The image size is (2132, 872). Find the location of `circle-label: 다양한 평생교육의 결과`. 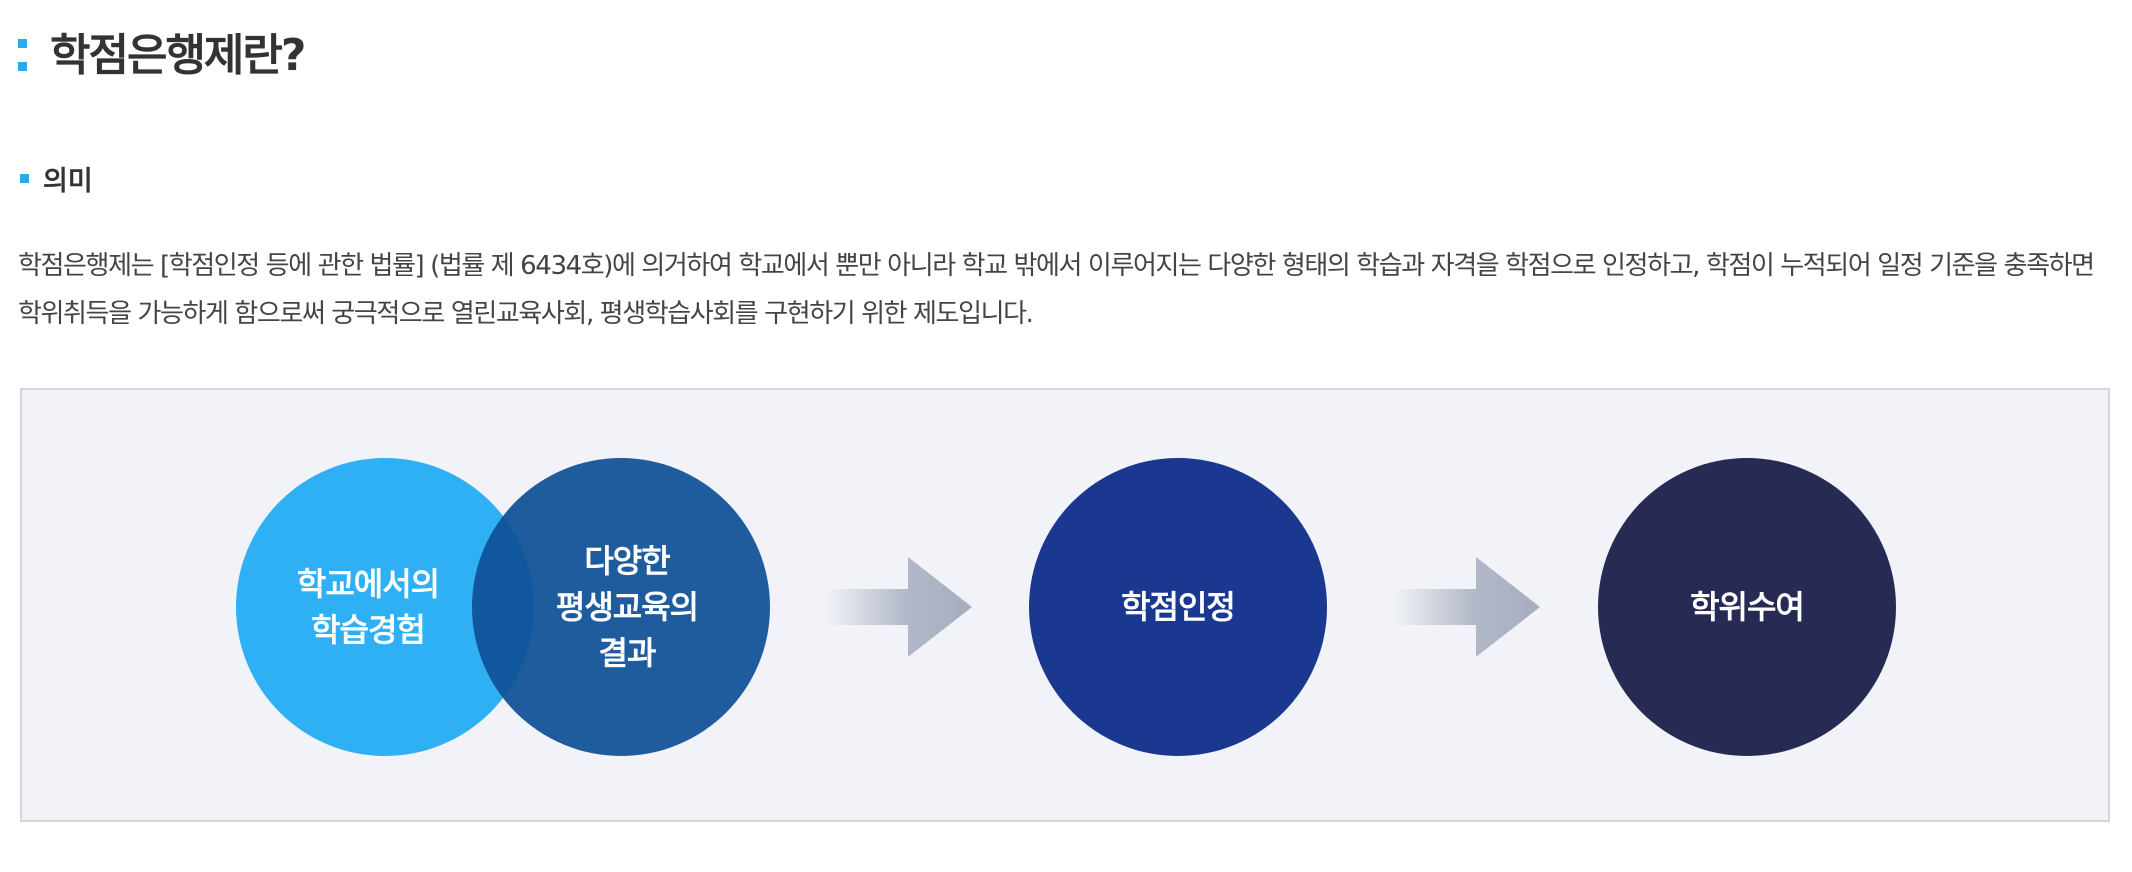

circle-label: 다양한 평생교육의 결과 is located at coordinates (627, 607).